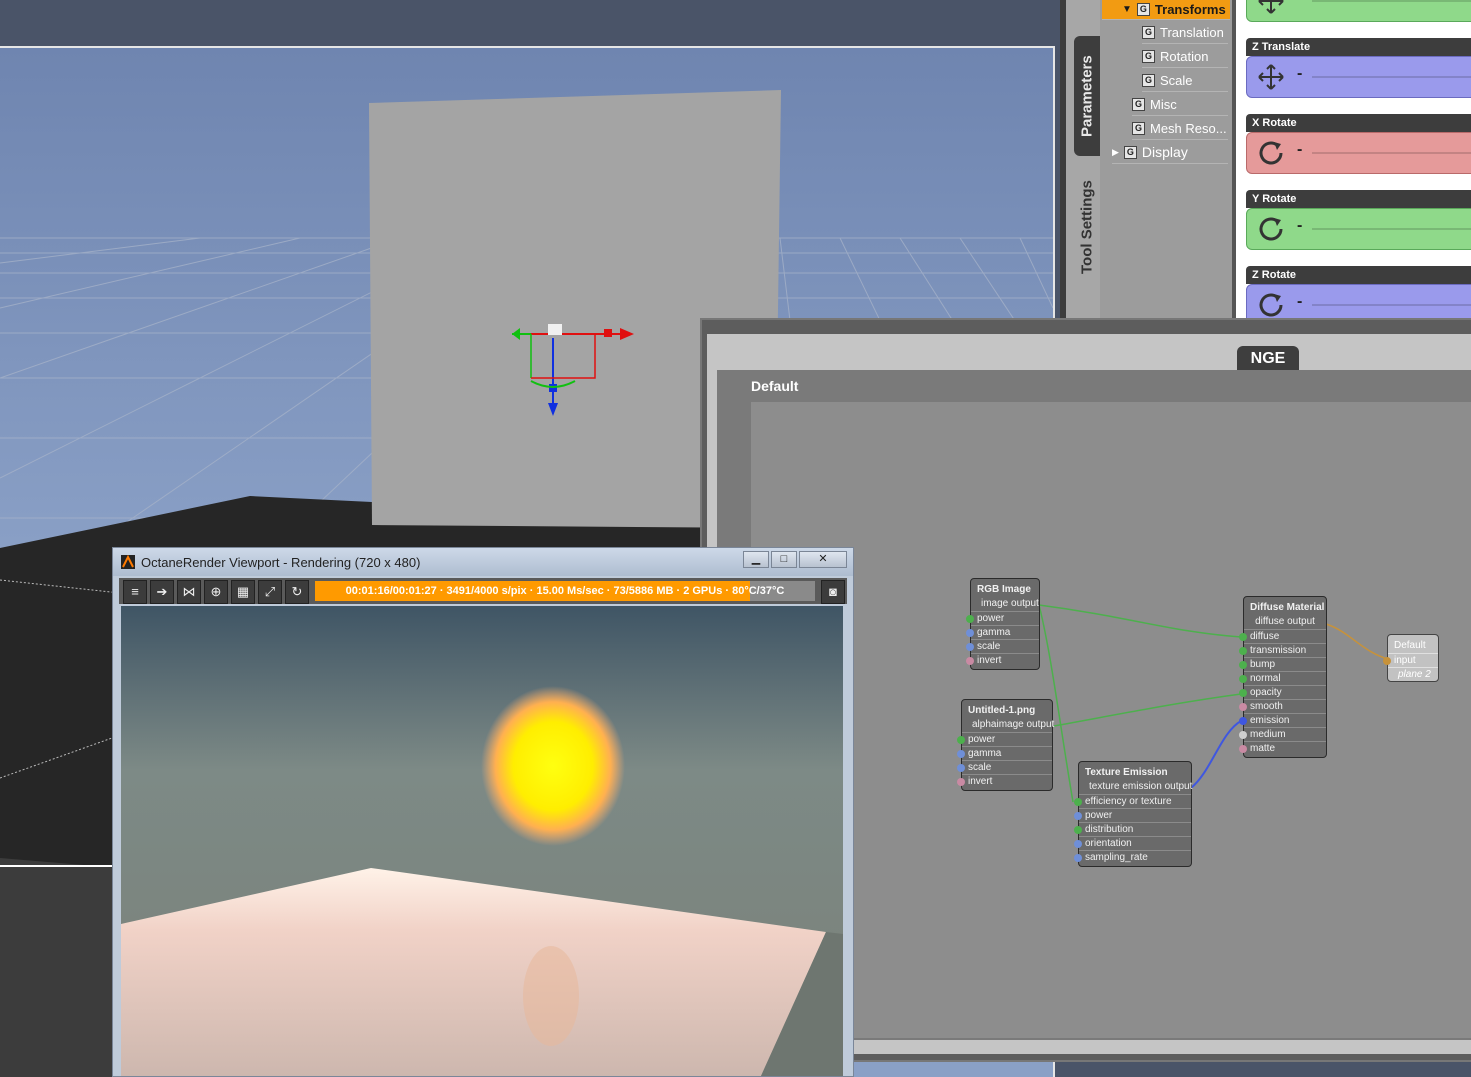 The width and height of the screenshot is (1471, 1077). I want to click on tree-item-rotation: G Rotation, so click(1185, 56).